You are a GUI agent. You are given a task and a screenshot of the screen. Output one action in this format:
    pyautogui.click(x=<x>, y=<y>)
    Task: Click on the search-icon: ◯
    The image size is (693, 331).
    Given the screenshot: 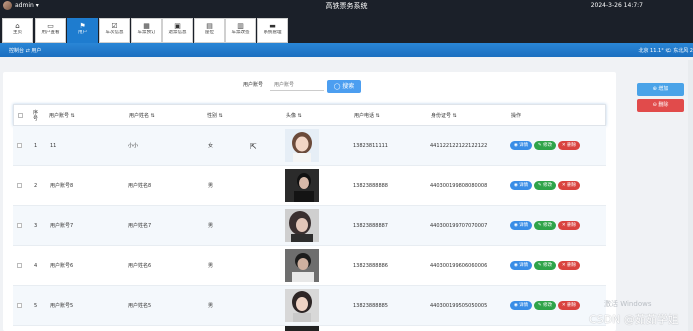 What is the action you would take?
    pyautogui.click(x=338, y=86)
    